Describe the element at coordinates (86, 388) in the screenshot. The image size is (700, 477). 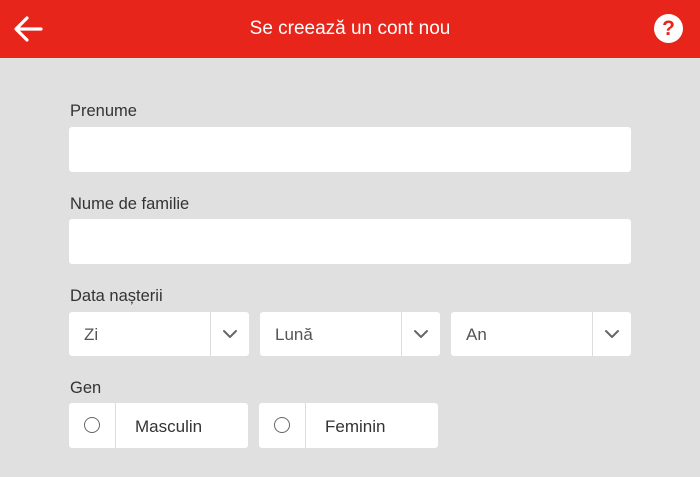
I see `gender-label: Gen` at that location.